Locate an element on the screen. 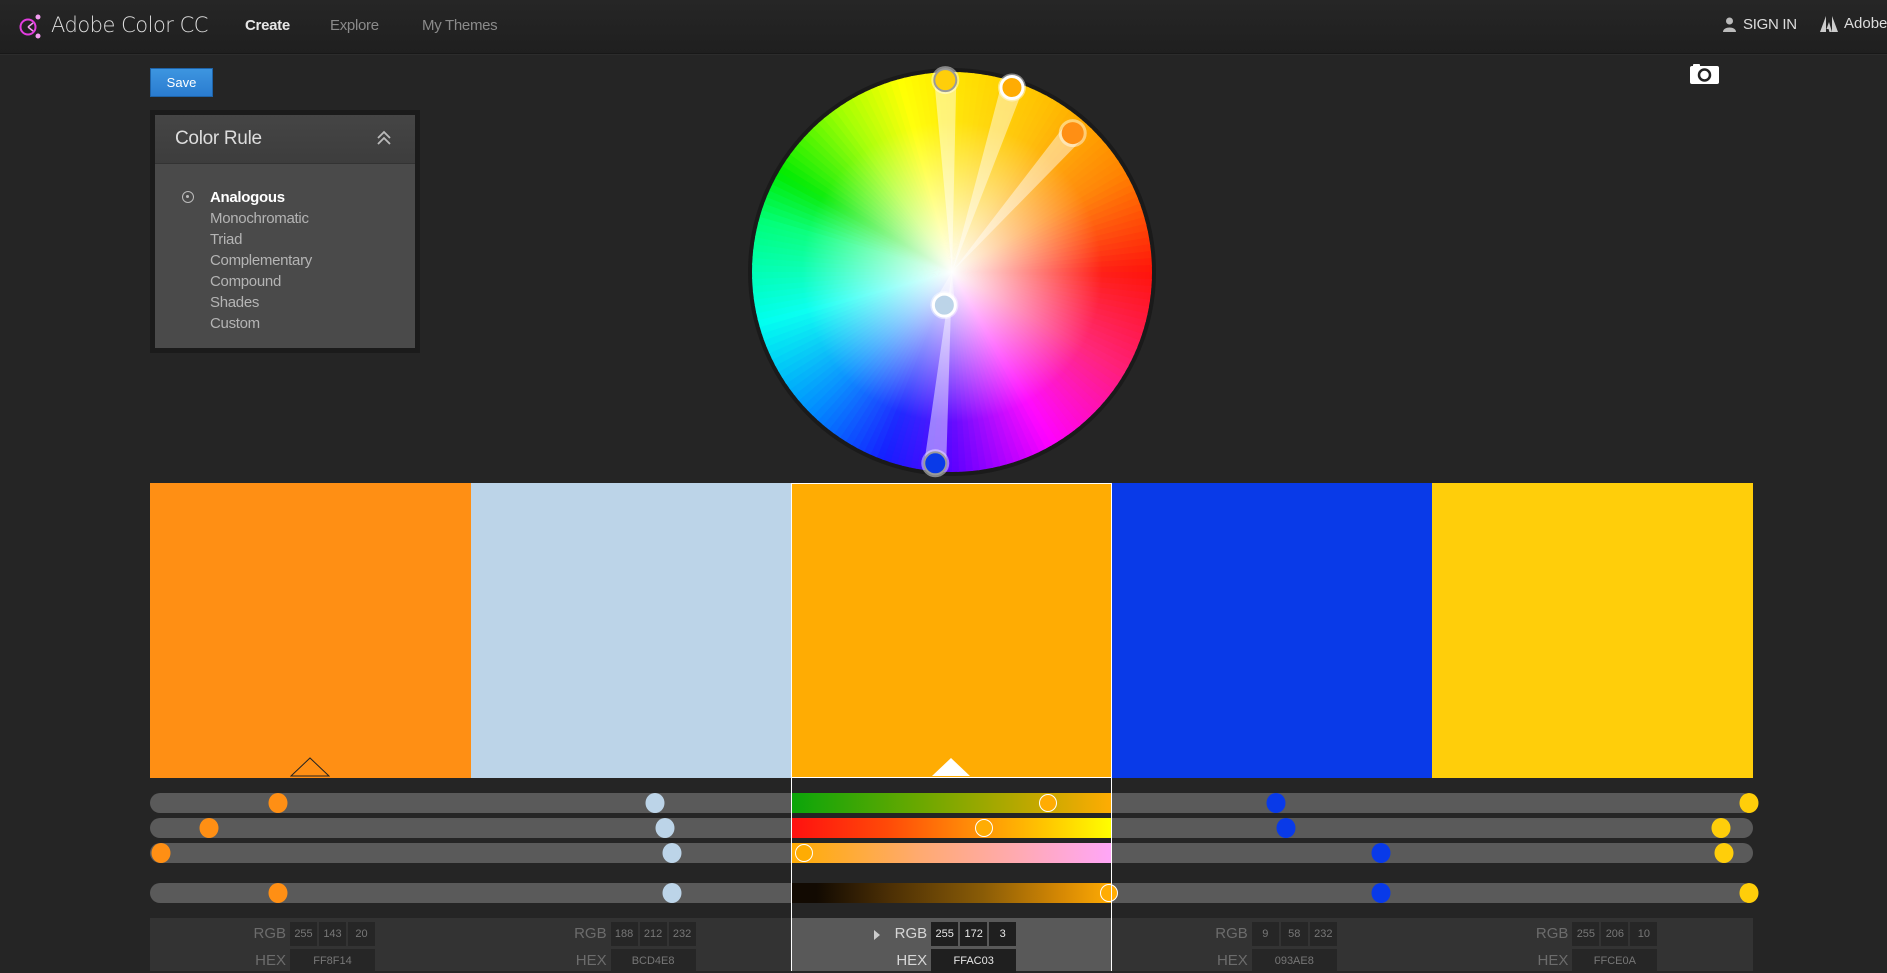 This screenshot has width=1887, height=973. rgb-green-input: 172 is located at coordinates (974, 934).